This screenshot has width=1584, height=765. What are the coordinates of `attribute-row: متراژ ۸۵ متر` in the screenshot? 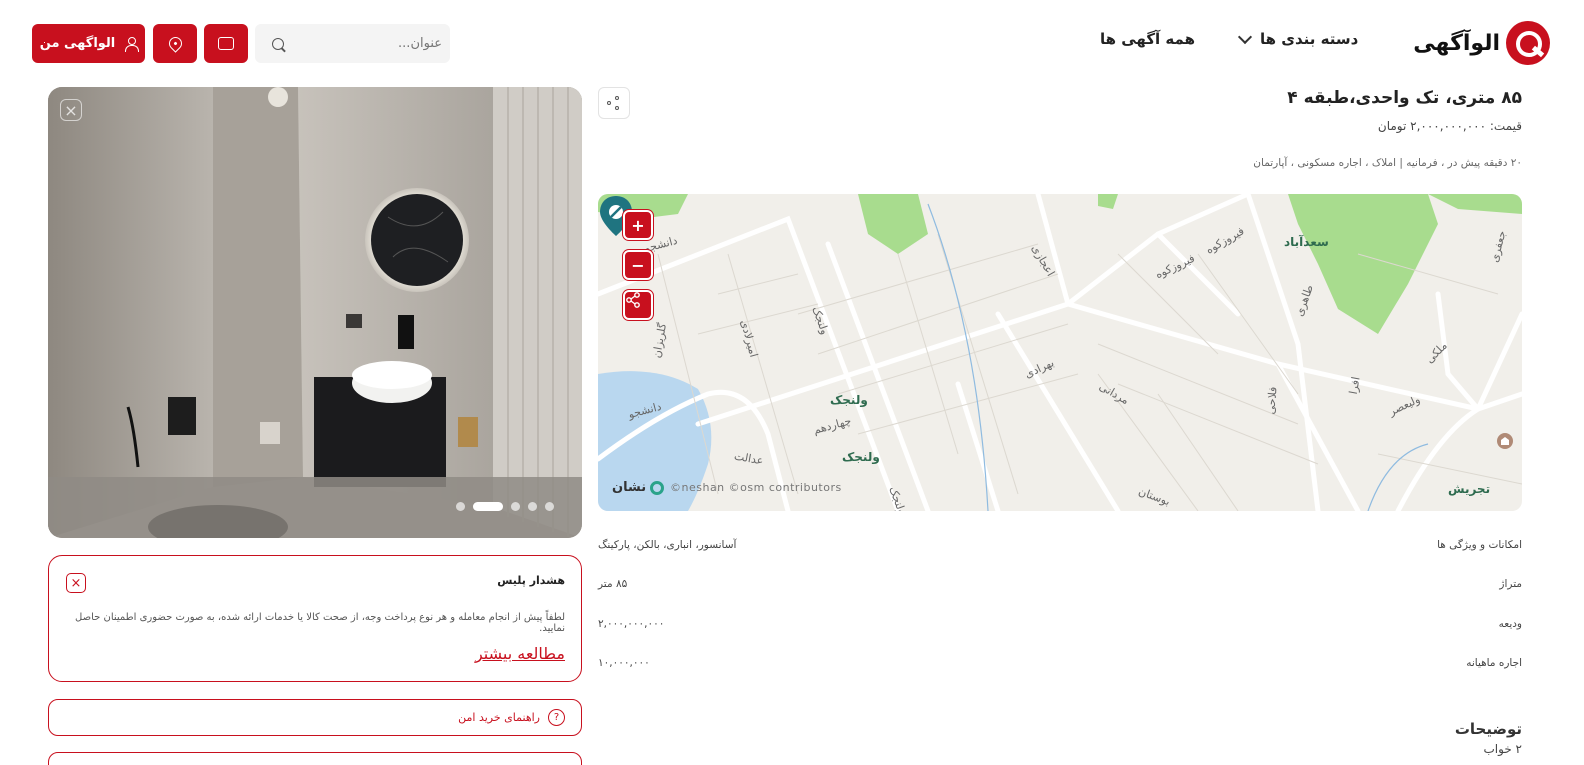 It's located at (1060, 588).